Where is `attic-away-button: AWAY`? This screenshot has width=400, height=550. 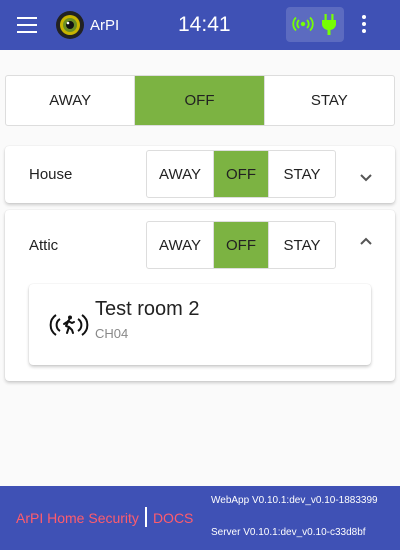 attic-away-button: AWAY is located at coordinates (180, 245).